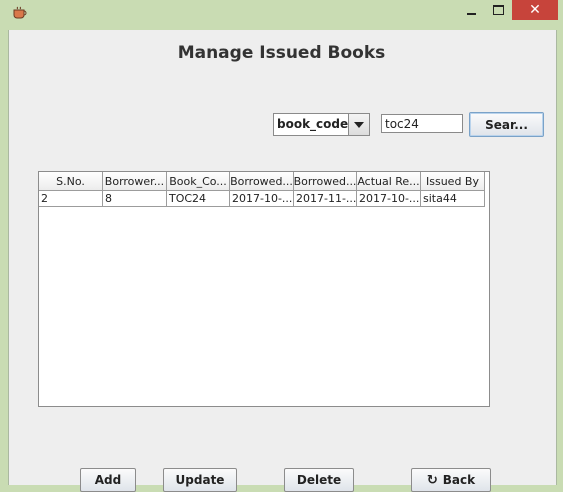 Image resolution: width=563 pixels, height=492 pixels. What do you see at coordinates (71, 199) in the screenshot?
I see `table-cell: 2` at bounding box center [71, 199].